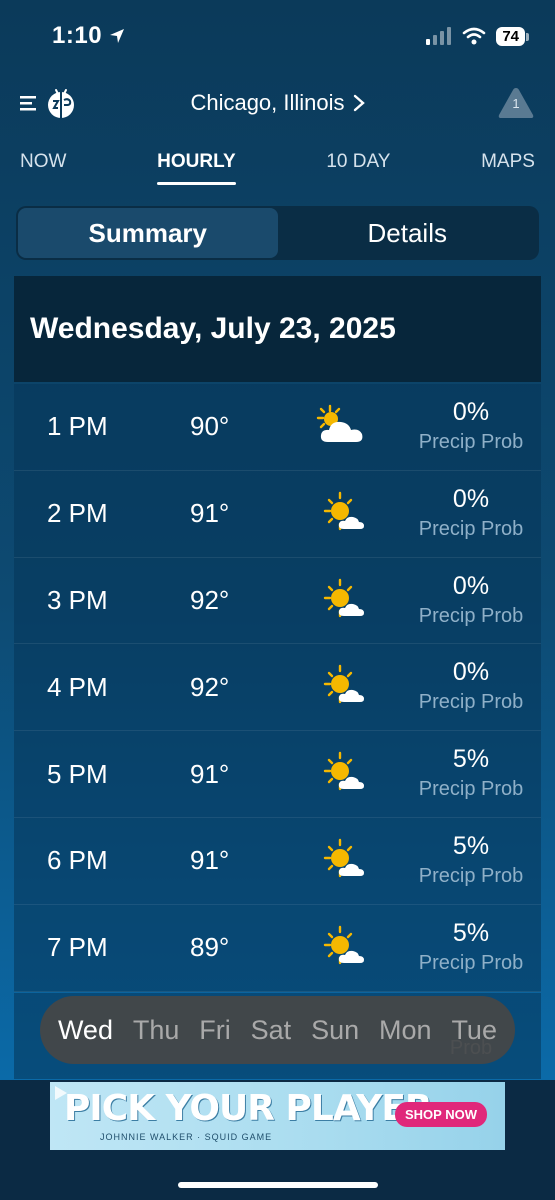  Describe the element at coordinates (77, 426) in the screenshot. I see `hour-label: 1 PM` at that location.